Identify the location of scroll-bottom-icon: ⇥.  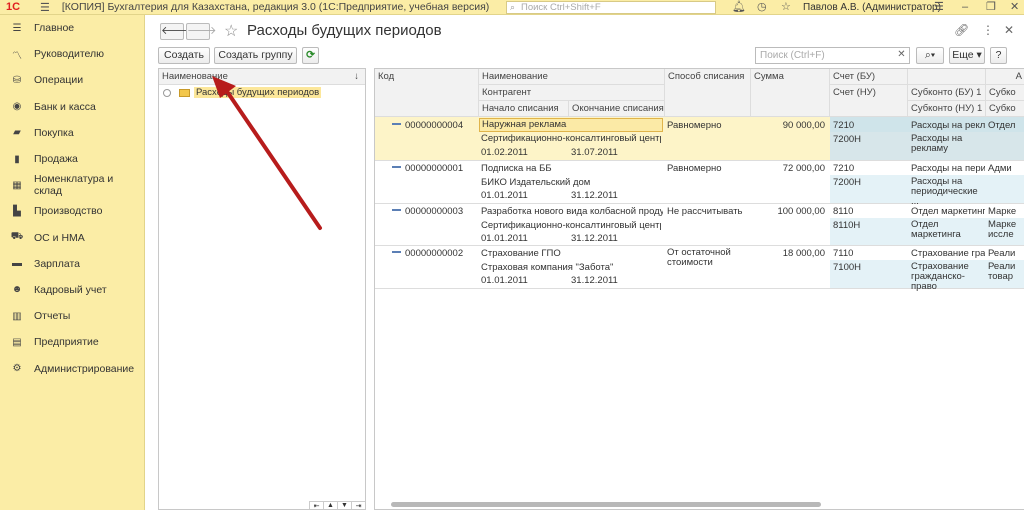
(358, 505).